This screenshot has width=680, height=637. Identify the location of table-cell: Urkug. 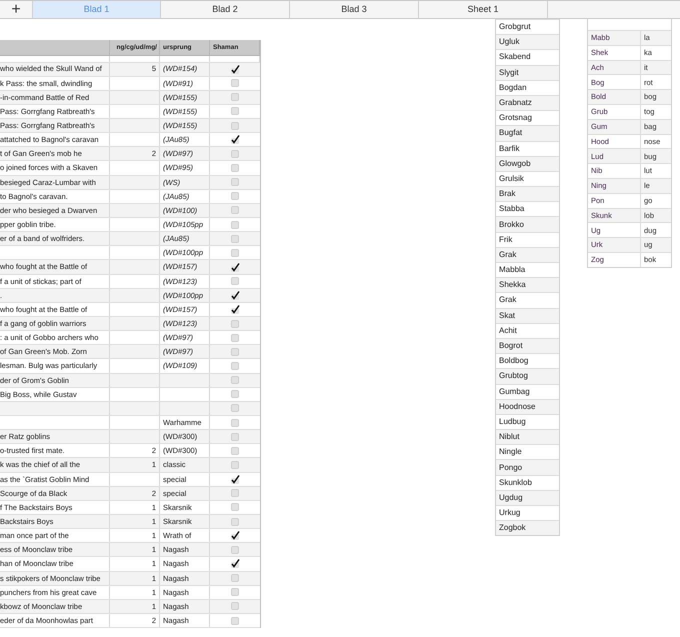
(509, 513).